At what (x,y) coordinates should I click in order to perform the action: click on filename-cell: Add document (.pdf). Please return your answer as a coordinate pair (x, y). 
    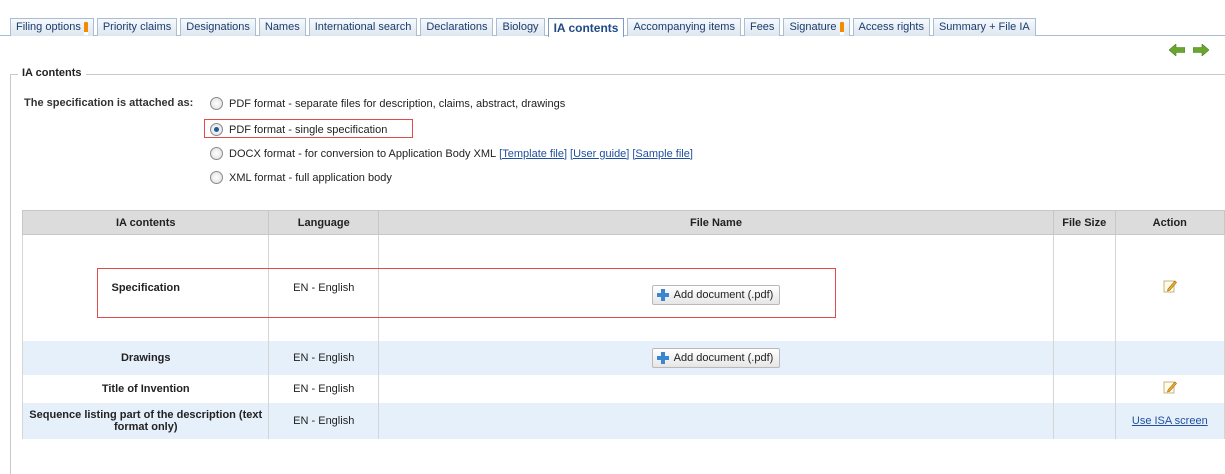
    Looking at the image, I should click on (716, 357).